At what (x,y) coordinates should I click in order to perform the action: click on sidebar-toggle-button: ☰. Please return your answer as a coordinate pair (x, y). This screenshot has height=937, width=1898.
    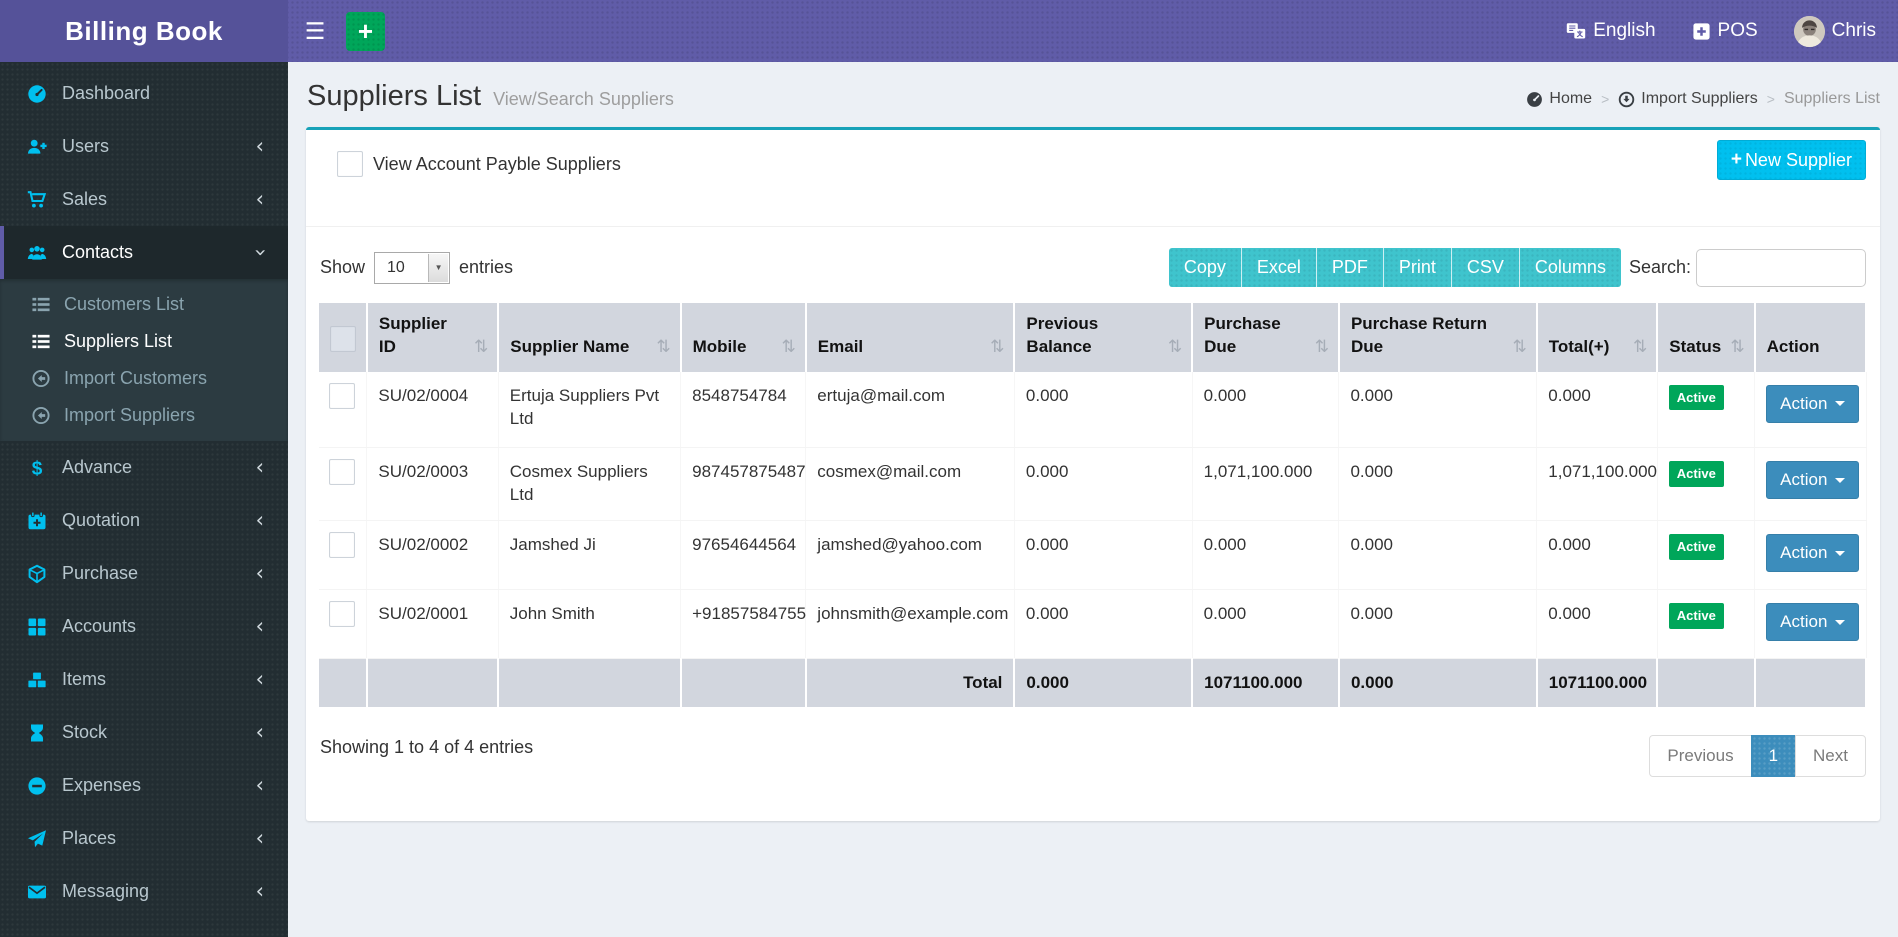
    Looking at the image, I should click on (315, 31).